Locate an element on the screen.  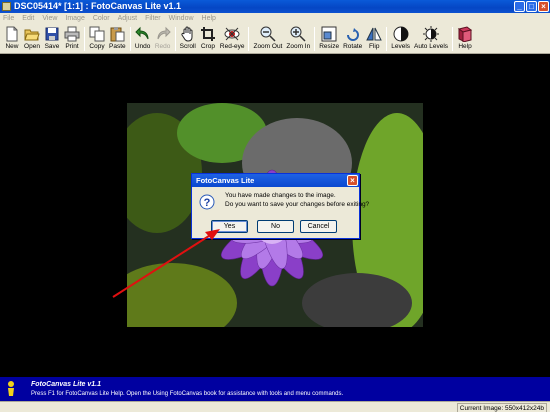
menu-color: Color is located at coordinates (101, 18).